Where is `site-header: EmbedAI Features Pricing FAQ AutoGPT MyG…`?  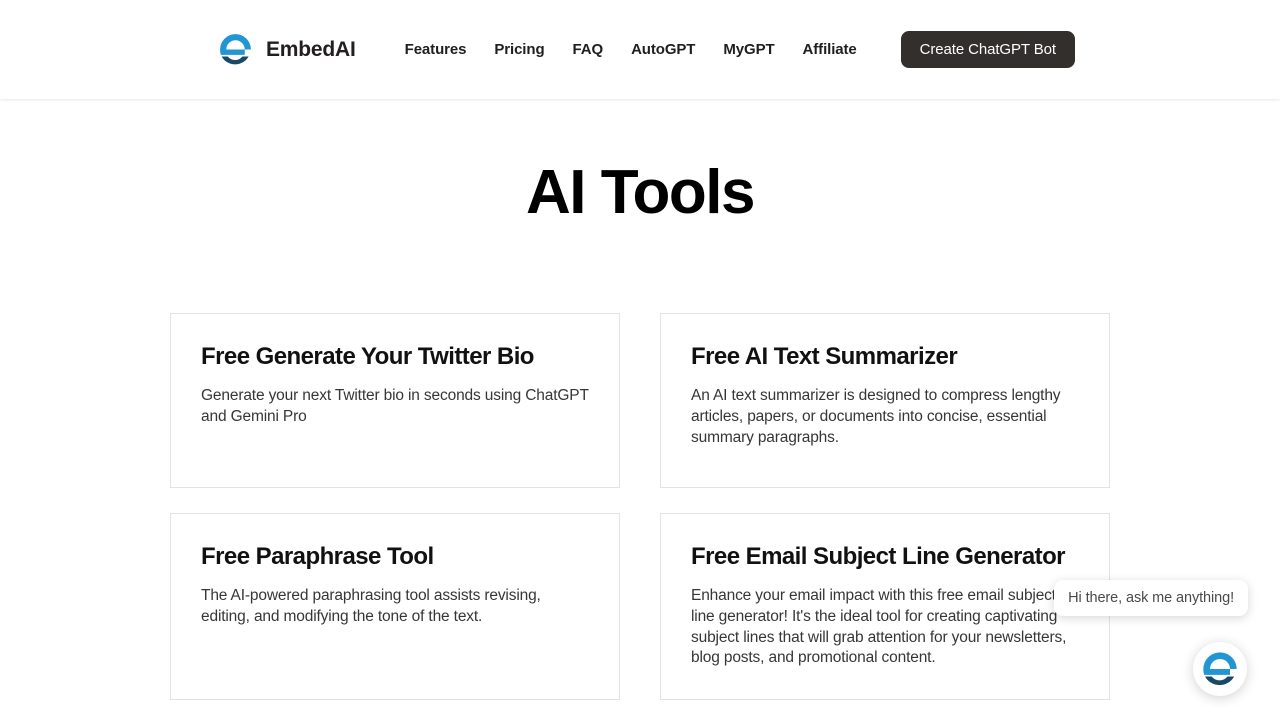
site-header: EmbedAI Features Pricing FAQ AutoGPT MyG… is located at coordinates (640, 49).